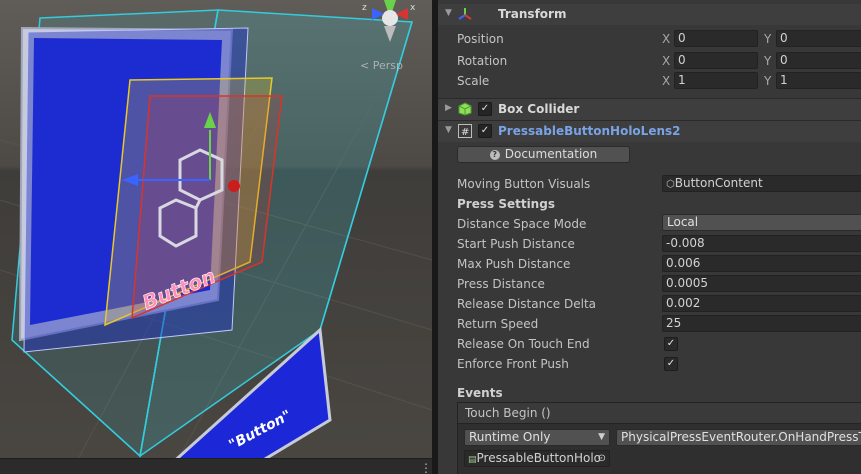 Image resolution: width=861 pixels, height=474 pixels. I want to click on start-push-distance-row: Start Push Distance -0.008, so click(649, 244).